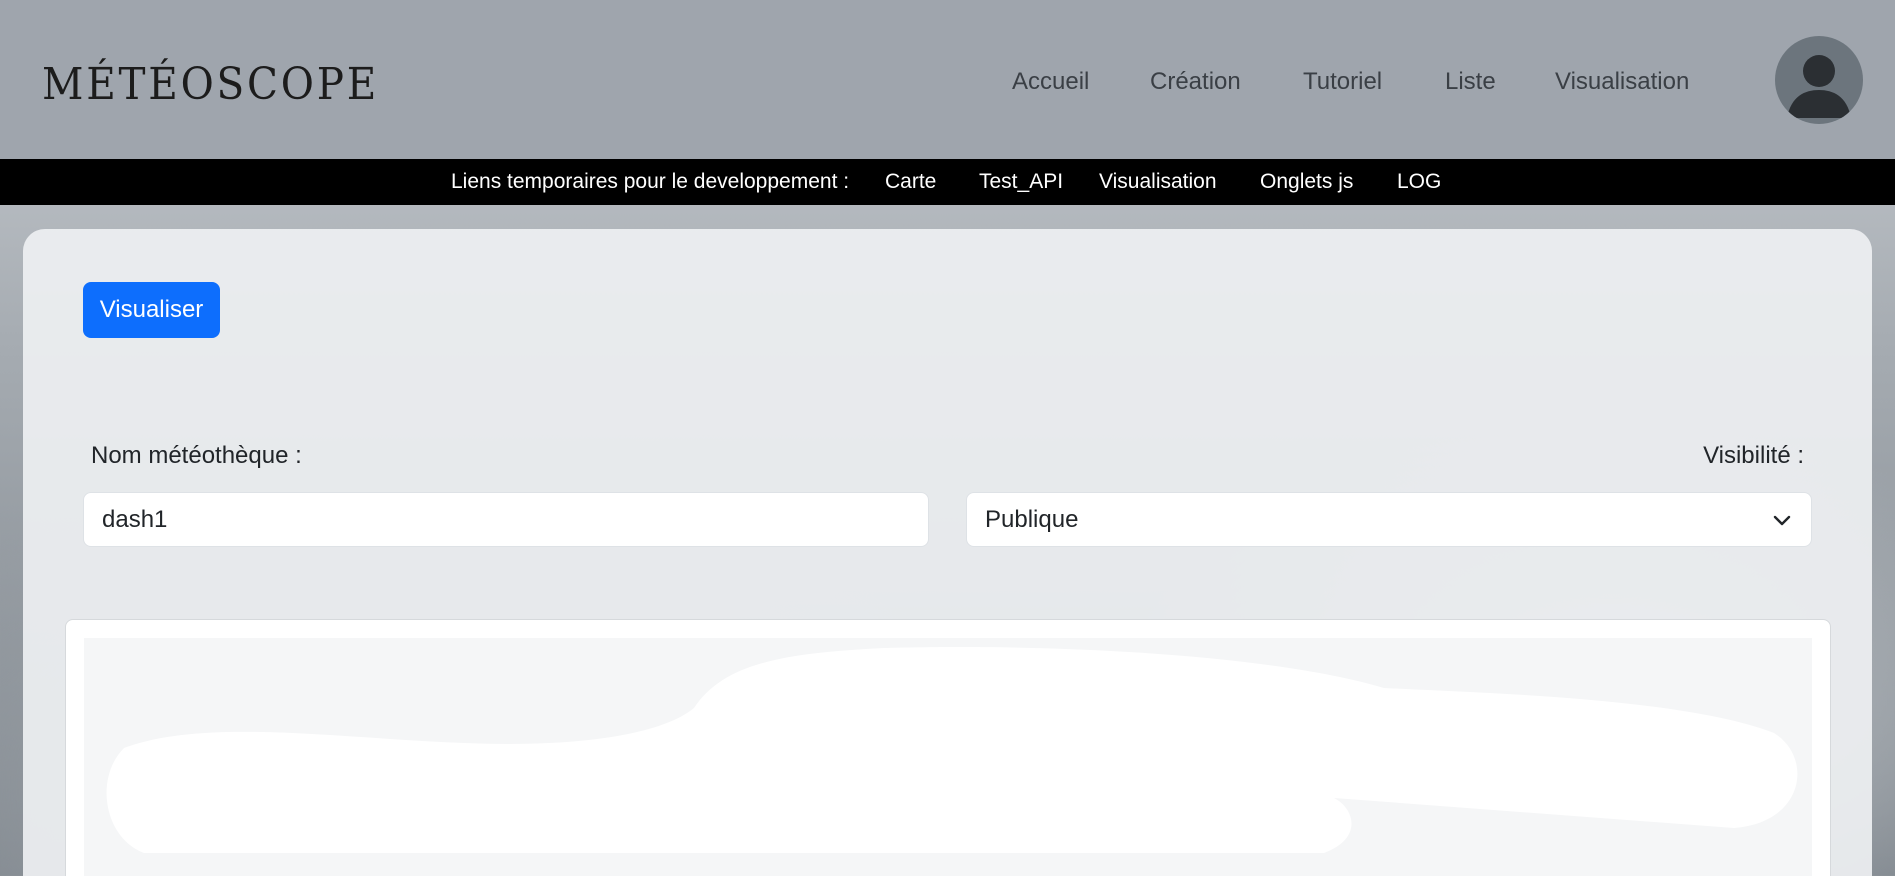 The height and width of the screenshot is (876, 1895). I want to click on visibility-selected-value: Publique, so click(1032, 519).